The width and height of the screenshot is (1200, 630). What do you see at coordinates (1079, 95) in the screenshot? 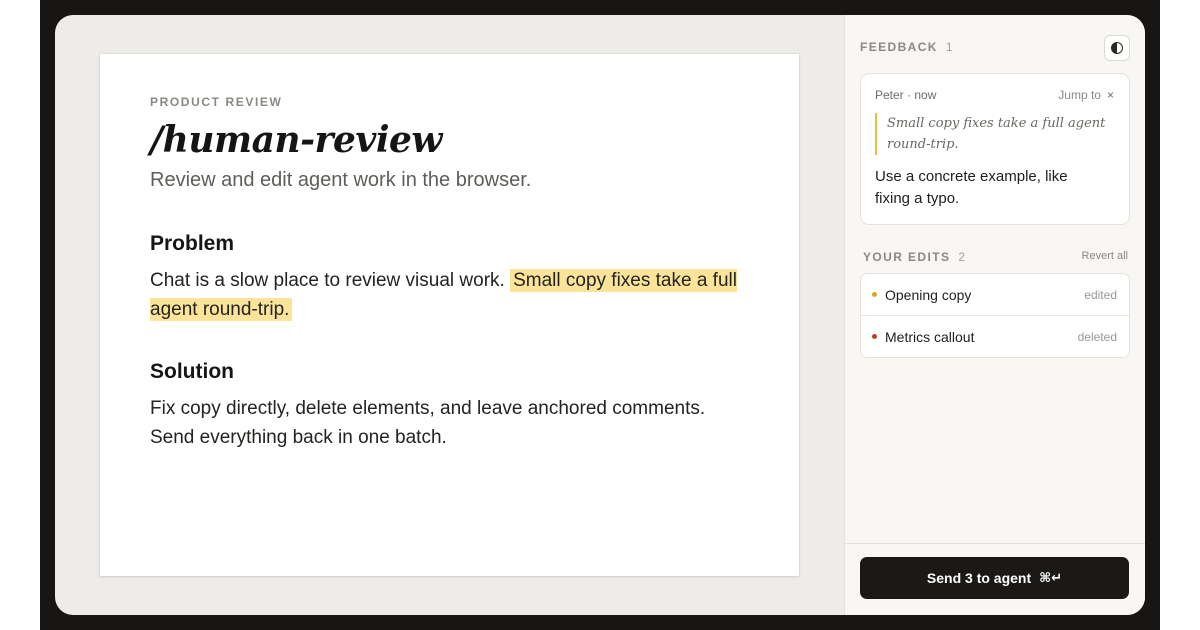
I see `jump-to-link: Jump to` at bounding box center [1079, 95].